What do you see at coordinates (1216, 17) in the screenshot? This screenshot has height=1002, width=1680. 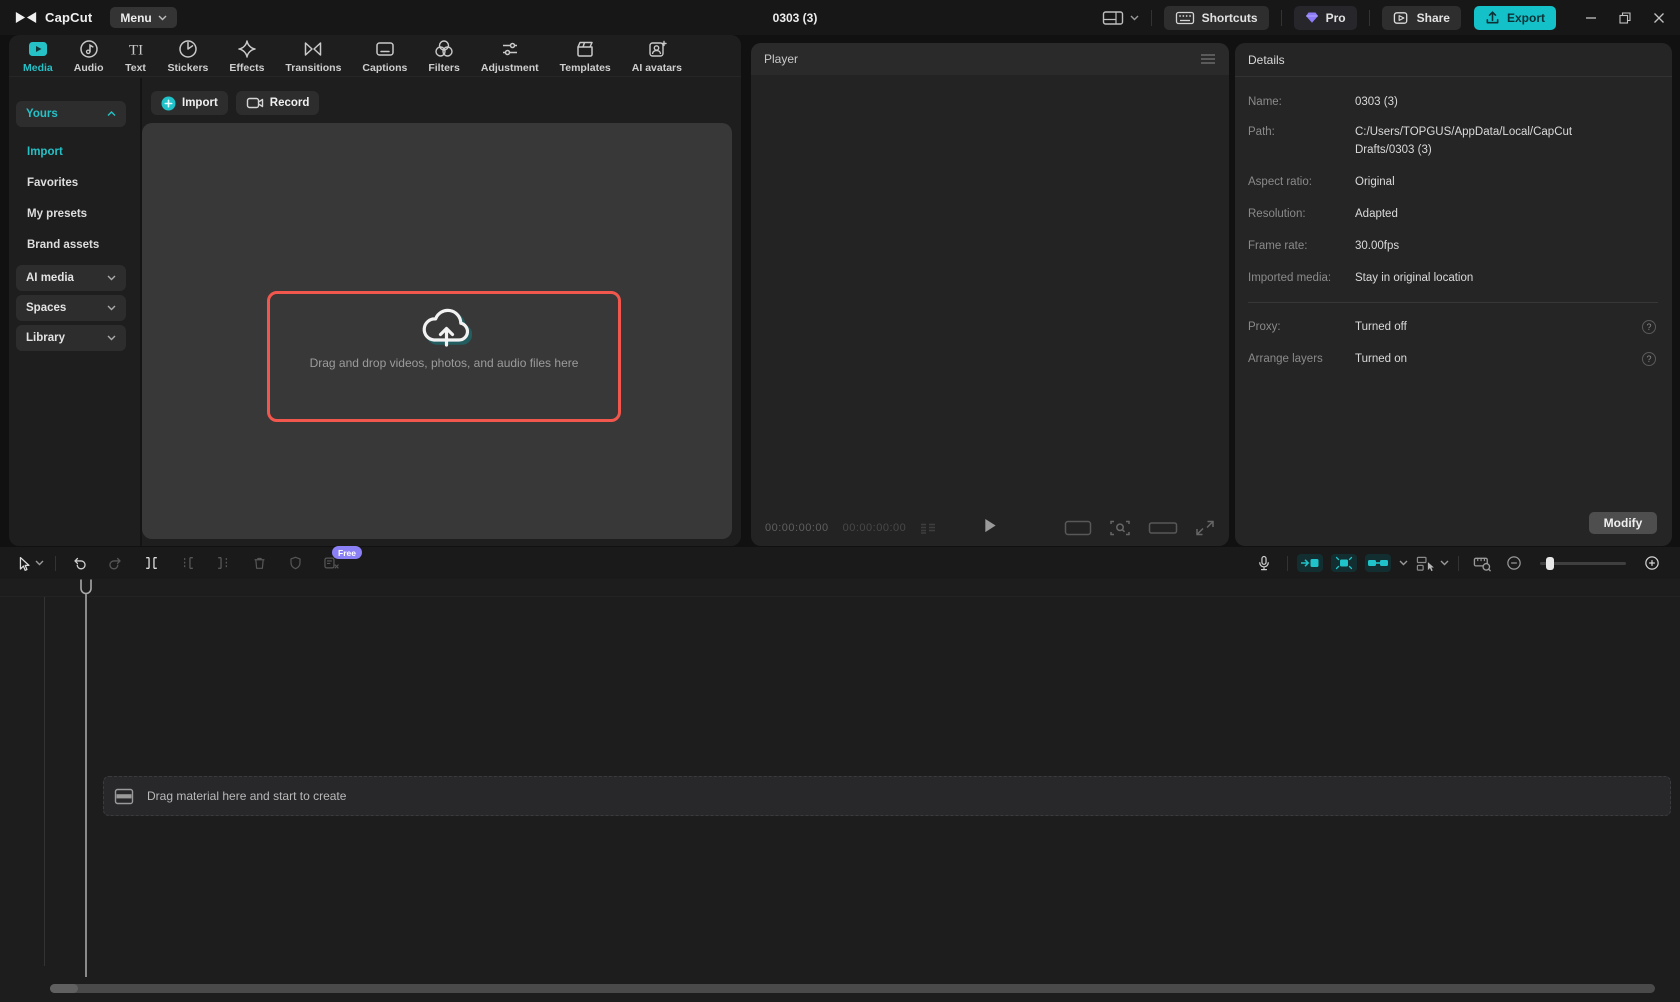 I see `shortcuts-button: Shortcuts` at bounding box center [1216, 17].